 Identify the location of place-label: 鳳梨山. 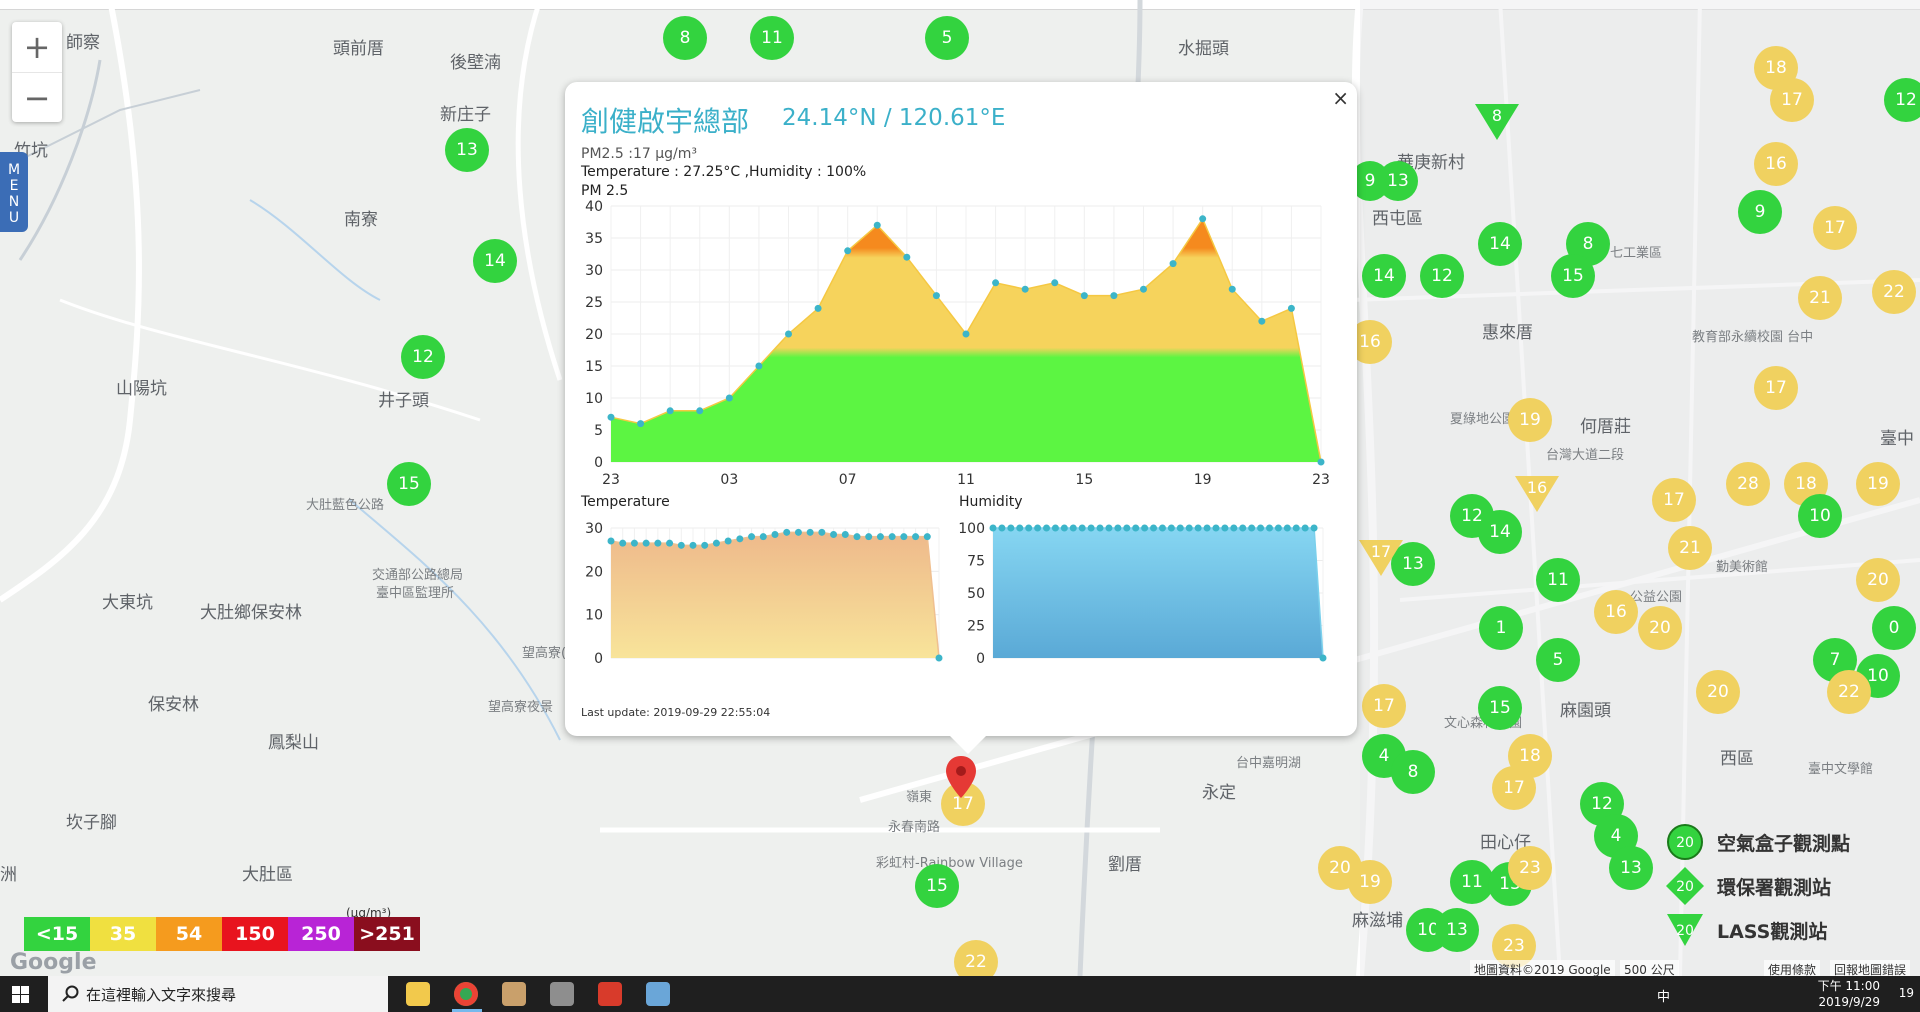
(293, 743).